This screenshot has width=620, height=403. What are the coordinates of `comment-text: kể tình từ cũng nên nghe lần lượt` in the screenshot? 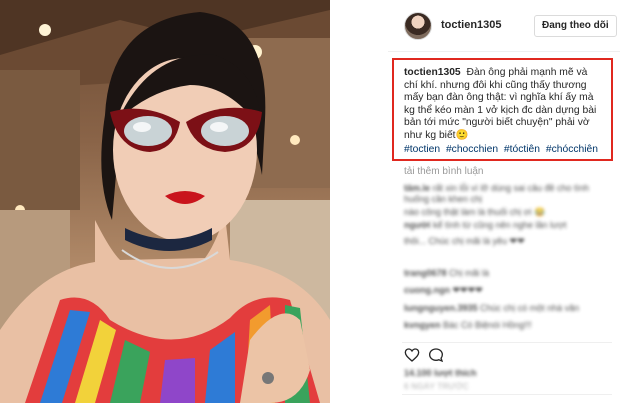 It's located at (499, 225).